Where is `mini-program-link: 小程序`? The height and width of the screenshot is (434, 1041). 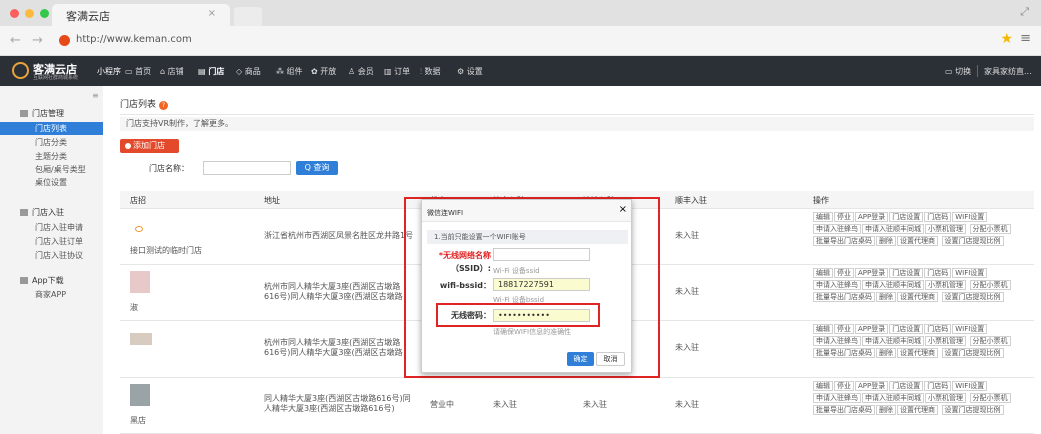
mini-program-link: 小程序 is located at coordinates (109, 71).